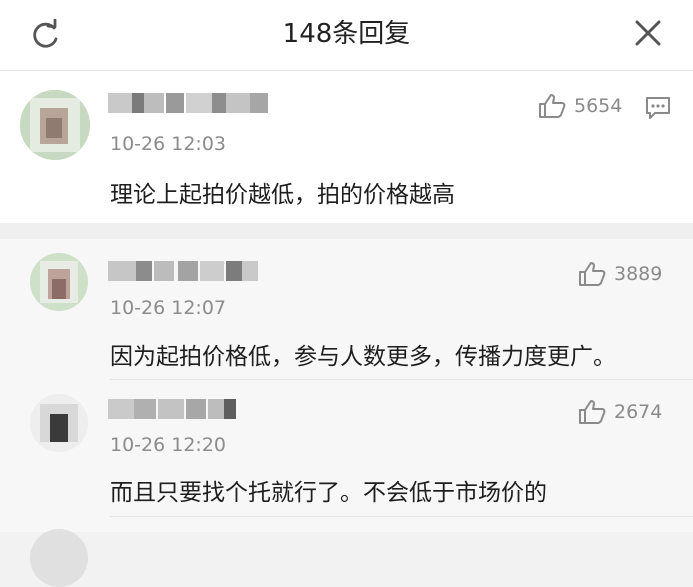 The width and height of the screenshot is (693, 587). What do you see at coordinates (346, 231) in the screenshot?
I see `section-divider` at bounding box center [346, 231].